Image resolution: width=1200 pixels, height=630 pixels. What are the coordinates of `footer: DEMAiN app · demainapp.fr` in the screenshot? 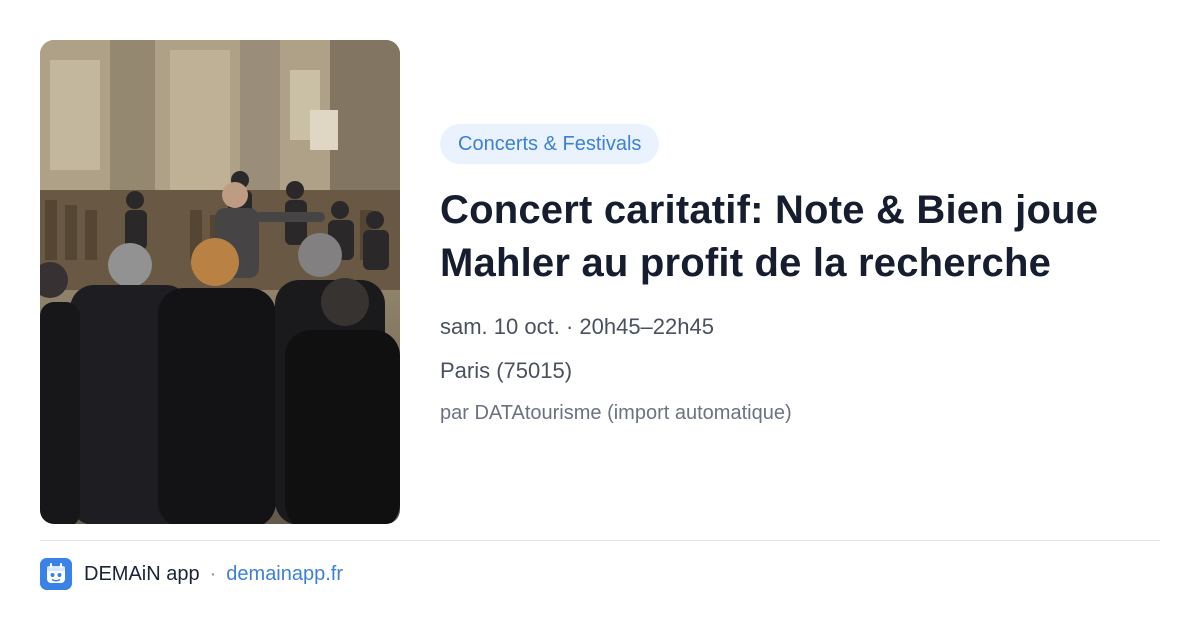 It's located at (191, 574).